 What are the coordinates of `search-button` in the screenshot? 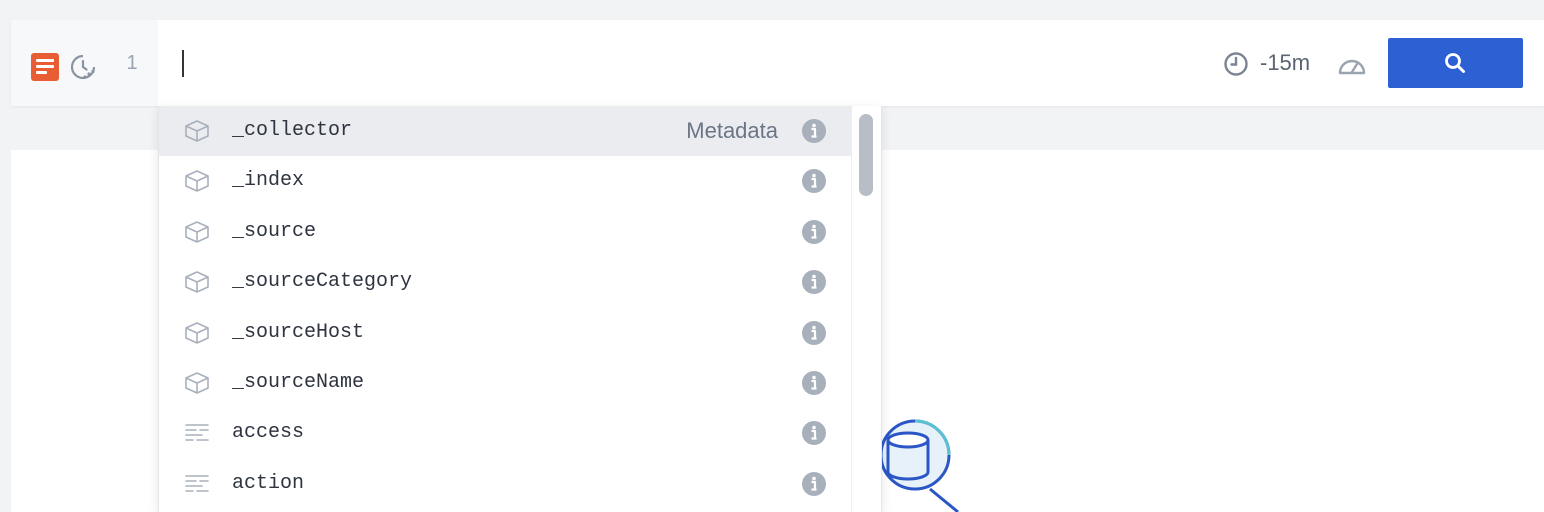 It's located at (1455, 63).